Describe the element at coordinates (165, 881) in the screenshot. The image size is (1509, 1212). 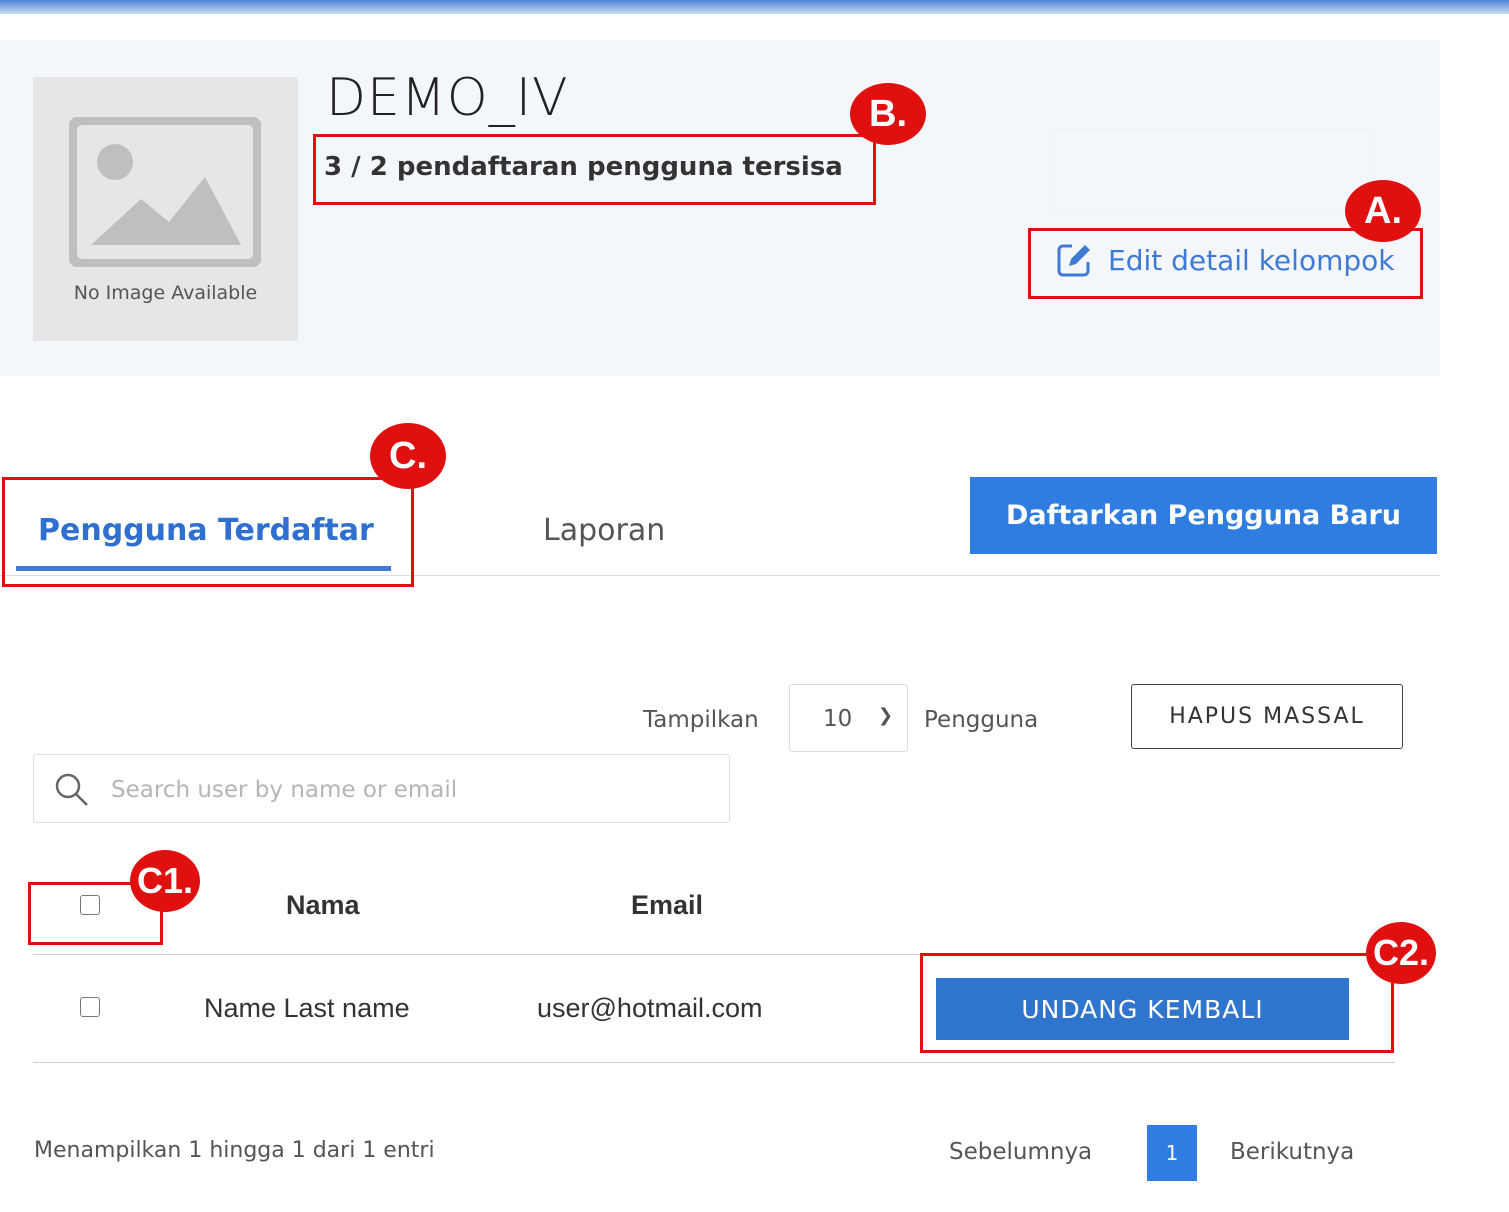
I see `annotation-badge-c1: C1.` at that location.